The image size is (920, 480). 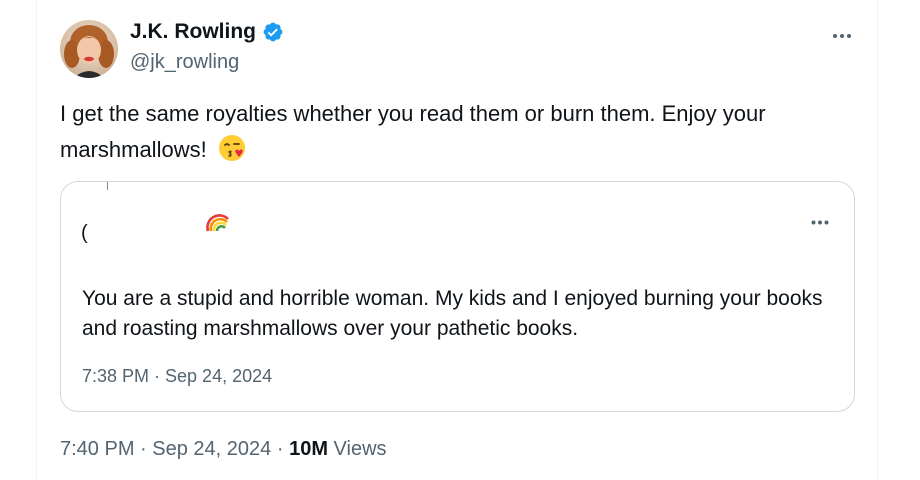 I want to click on face-blowing-kiss-emoji-icon, so click(x=231, y=148).